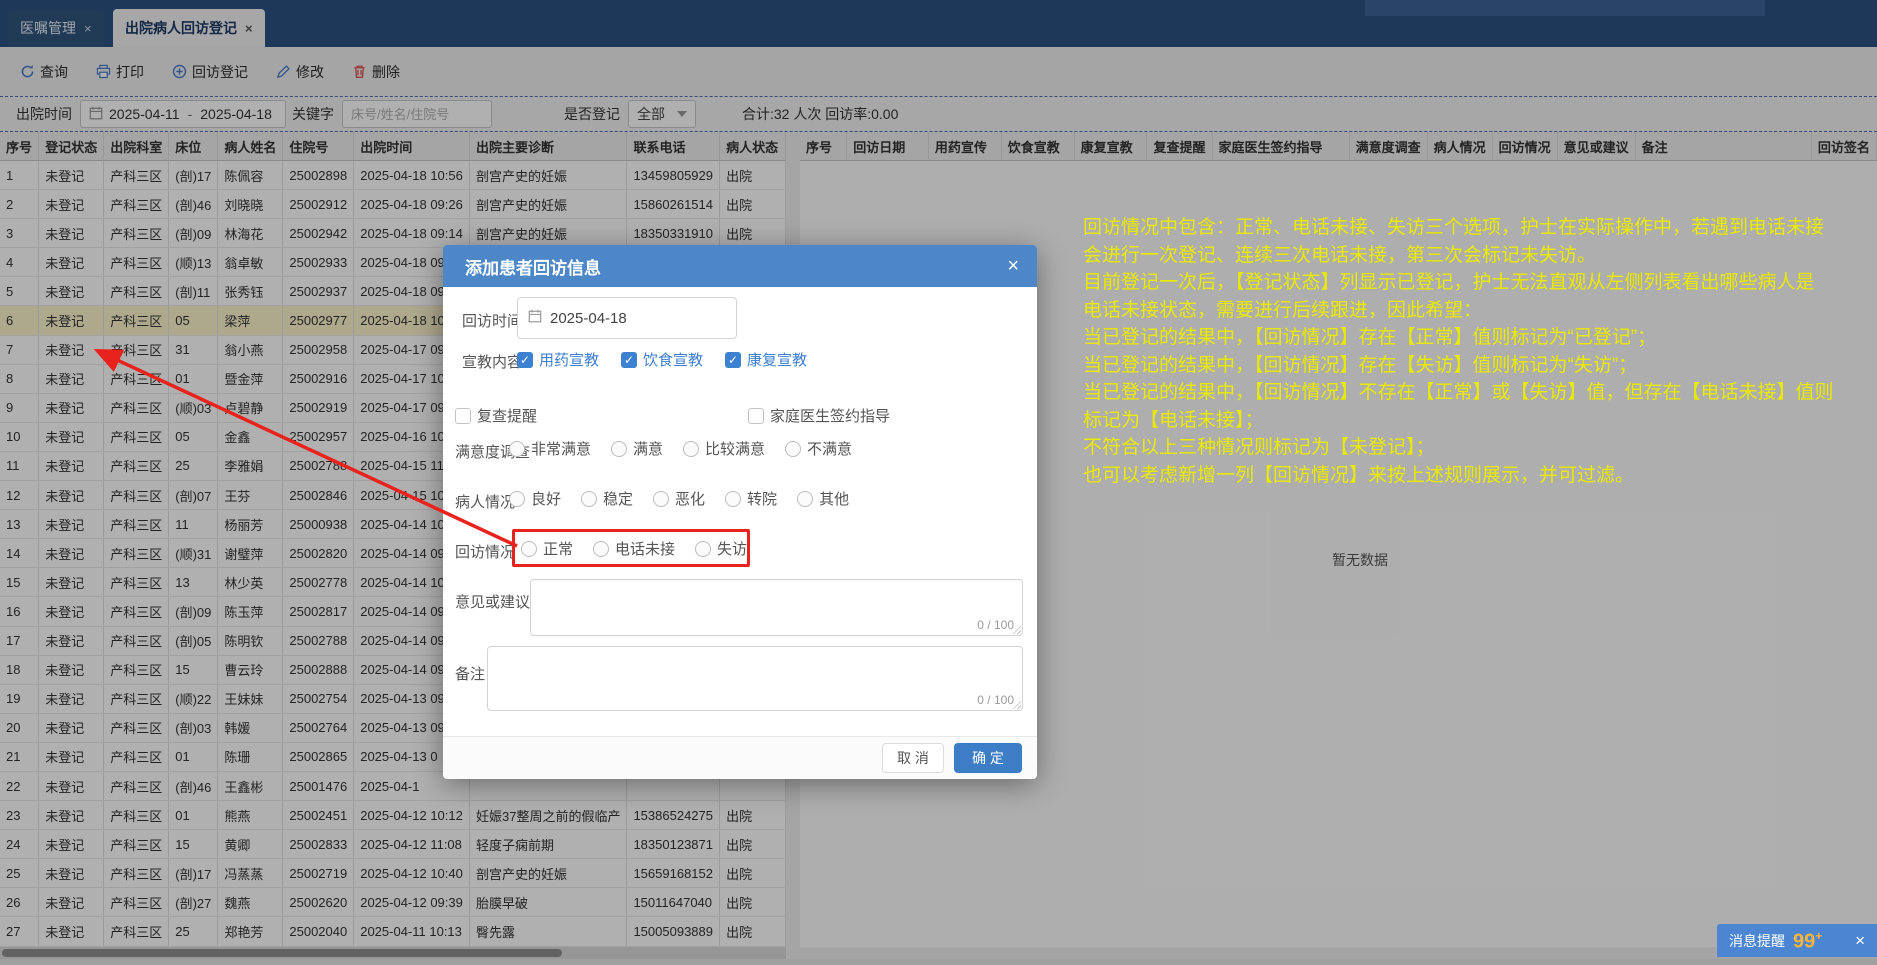 The height and width of the screenshot is (965, 1877). I want to click on radio-option: 转院, so click(751, 498).